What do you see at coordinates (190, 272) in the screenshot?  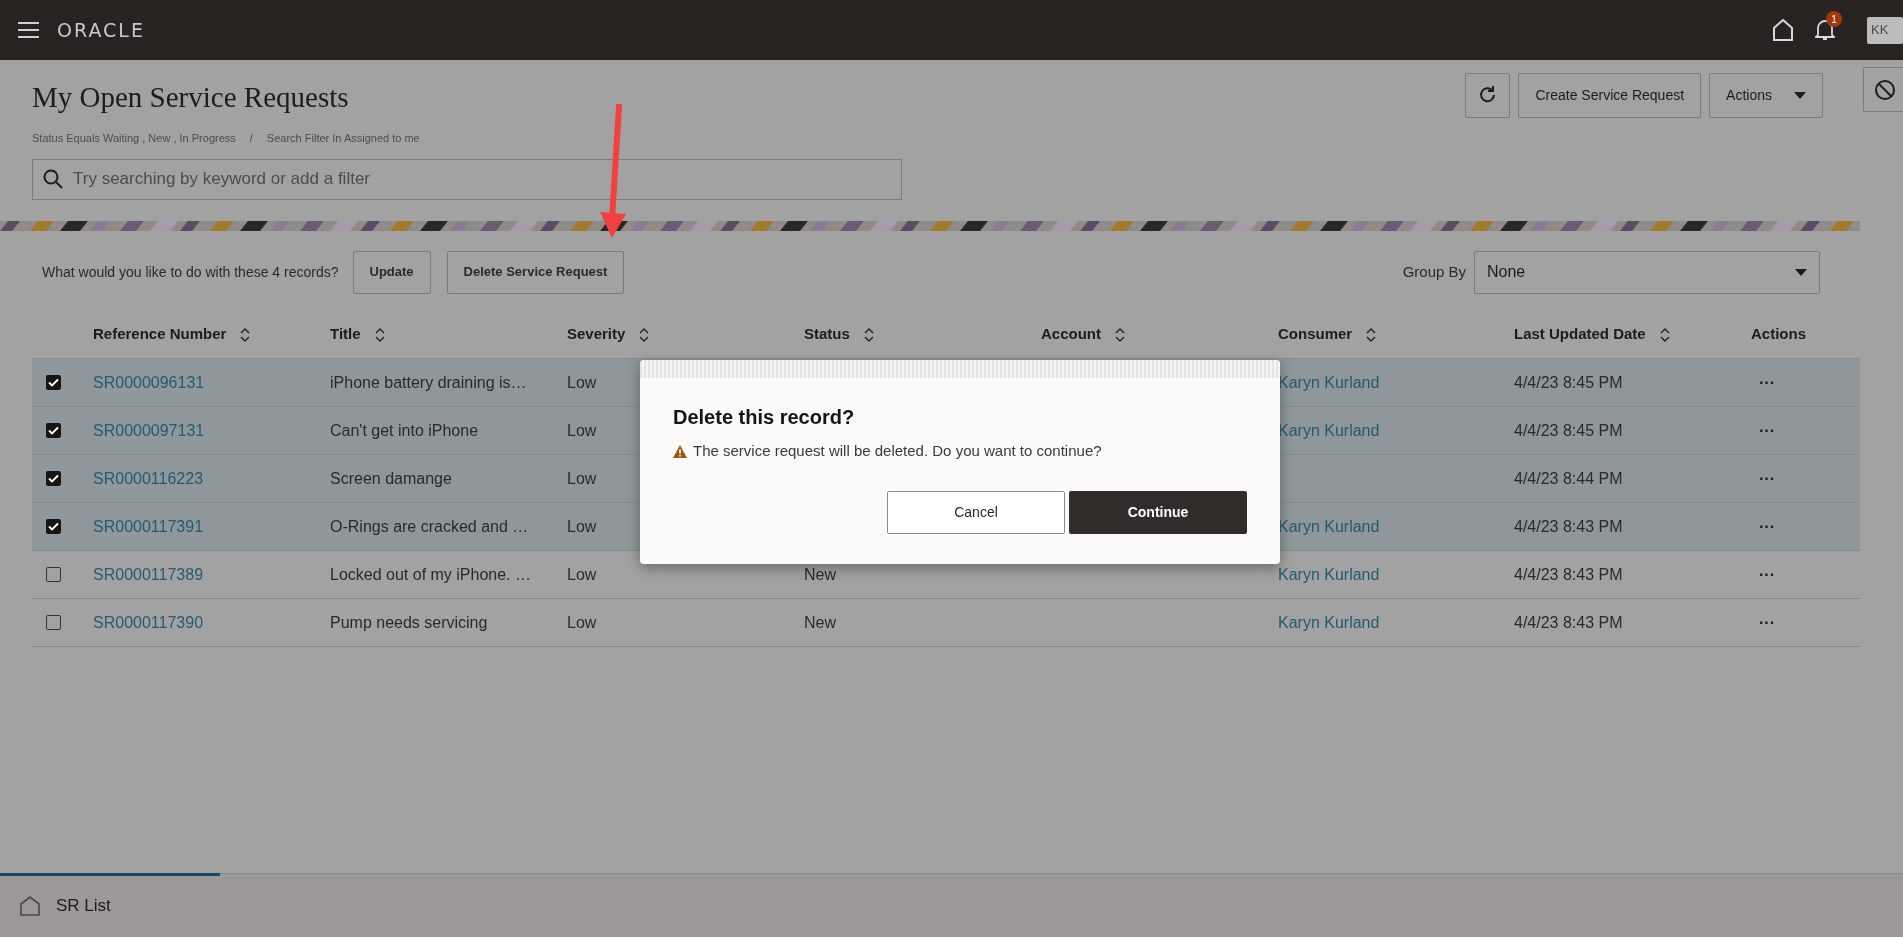 I see `selection-prompt: What would you like to do with these 4 records?` at bounding box center [190, 272].